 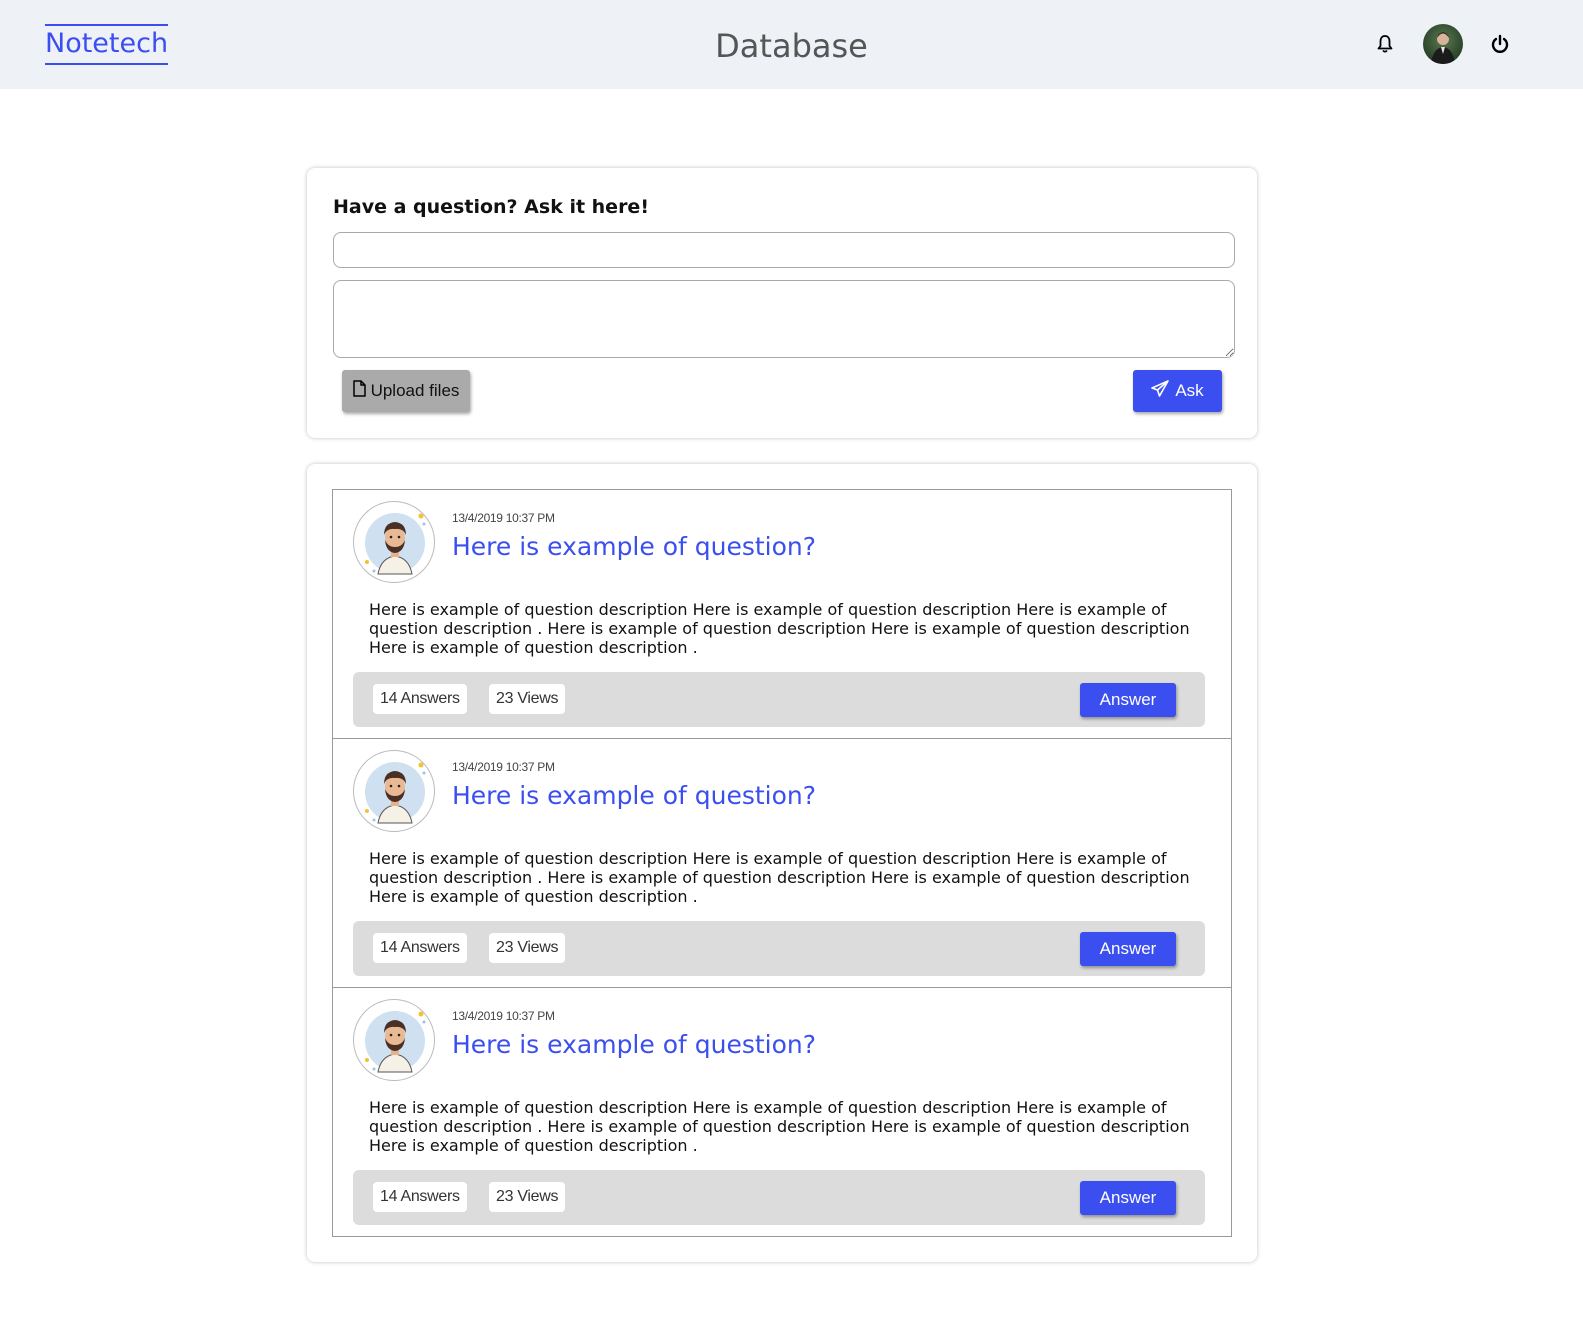 I want to click on ask-button-label: Ask, so click(x=1189, y=390).